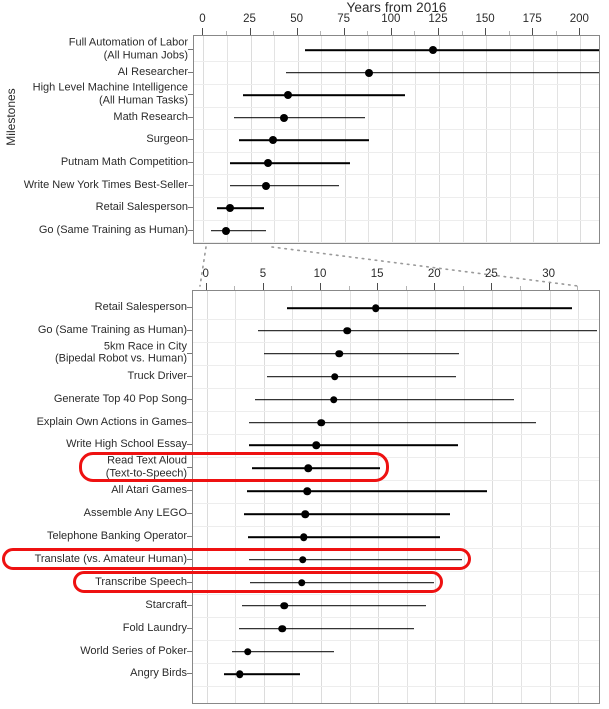 This screenshot has width=609, height=709. I want to click on x-tick-label: 50, so click(296, 19).